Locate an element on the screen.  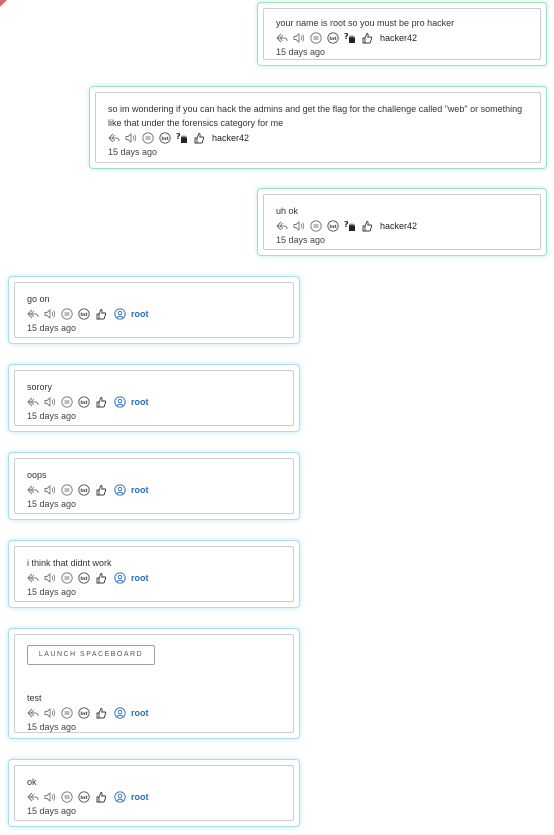
message-text: sorory is located at coordinates (40, 387).